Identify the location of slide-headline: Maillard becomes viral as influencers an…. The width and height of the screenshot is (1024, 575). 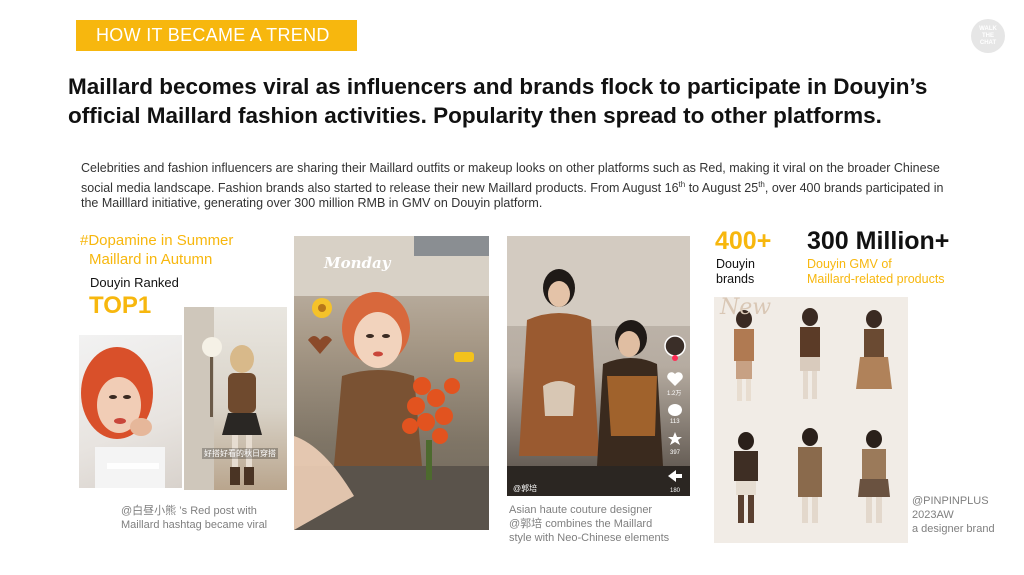
(498, 101).